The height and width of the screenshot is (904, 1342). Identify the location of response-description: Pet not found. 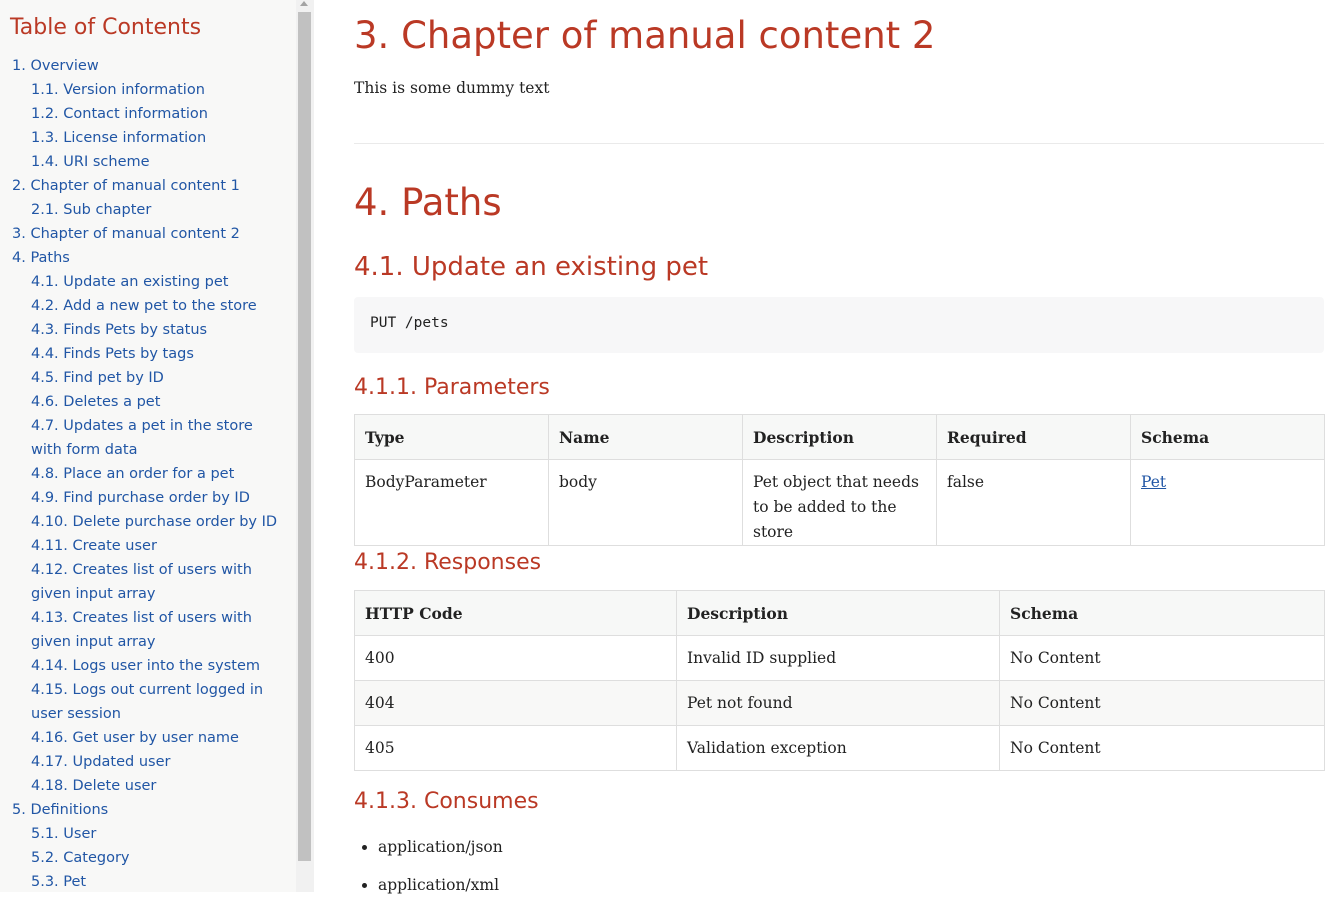
(838, 703).